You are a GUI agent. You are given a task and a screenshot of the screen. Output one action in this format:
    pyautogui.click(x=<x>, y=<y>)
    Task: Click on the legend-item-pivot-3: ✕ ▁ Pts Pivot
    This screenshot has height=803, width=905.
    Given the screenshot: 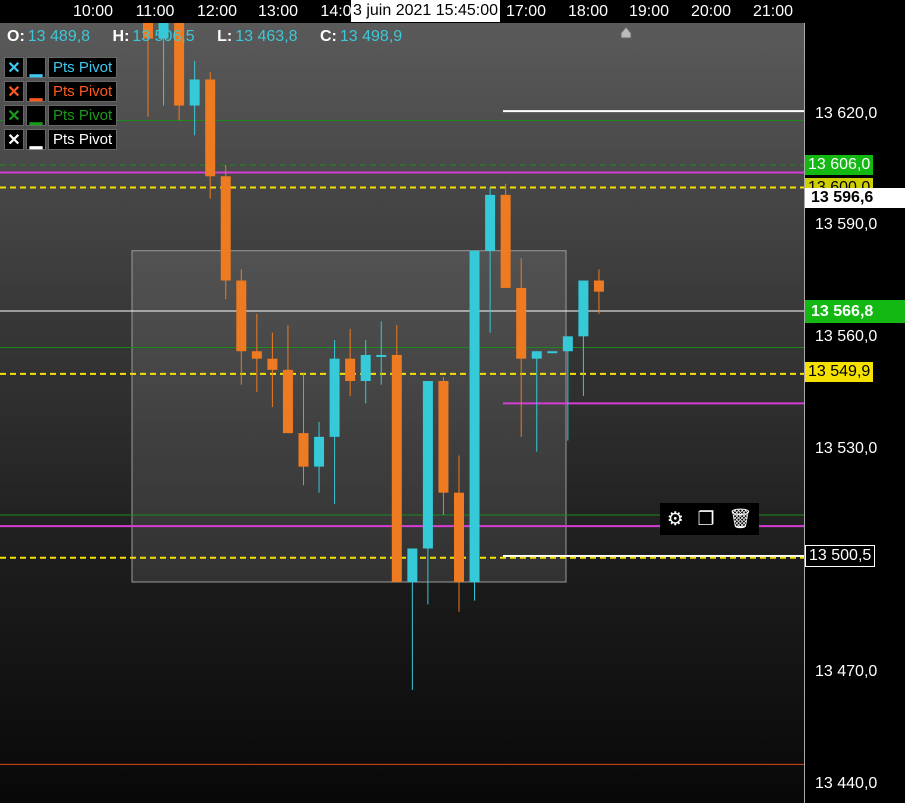 What is the action you would take?
    pyautogui.click(x=61, y=115)
    